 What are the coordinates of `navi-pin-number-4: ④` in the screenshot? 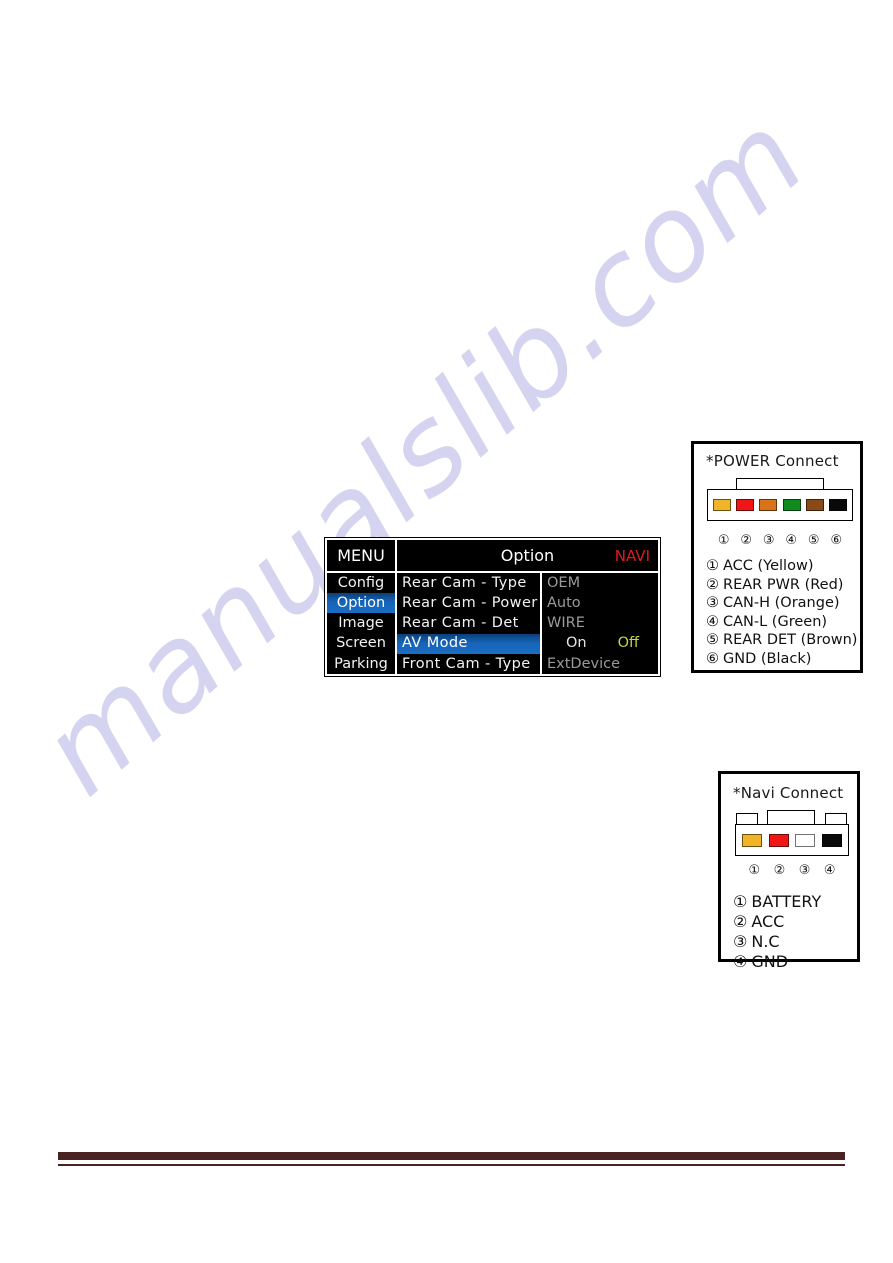 It's located at (829, 870).